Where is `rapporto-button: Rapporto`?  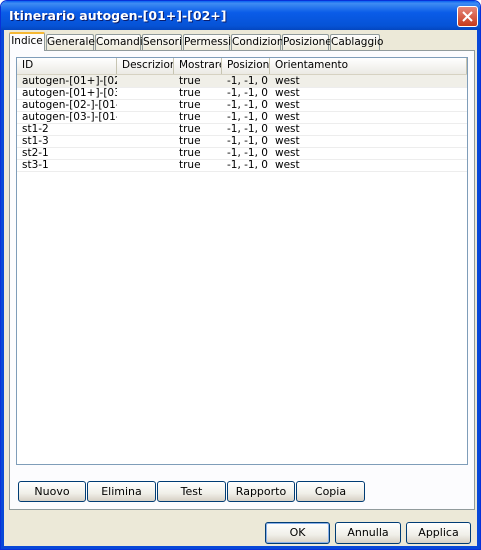
rapporto-button: Rapporto is located at coordinates (261, 491).